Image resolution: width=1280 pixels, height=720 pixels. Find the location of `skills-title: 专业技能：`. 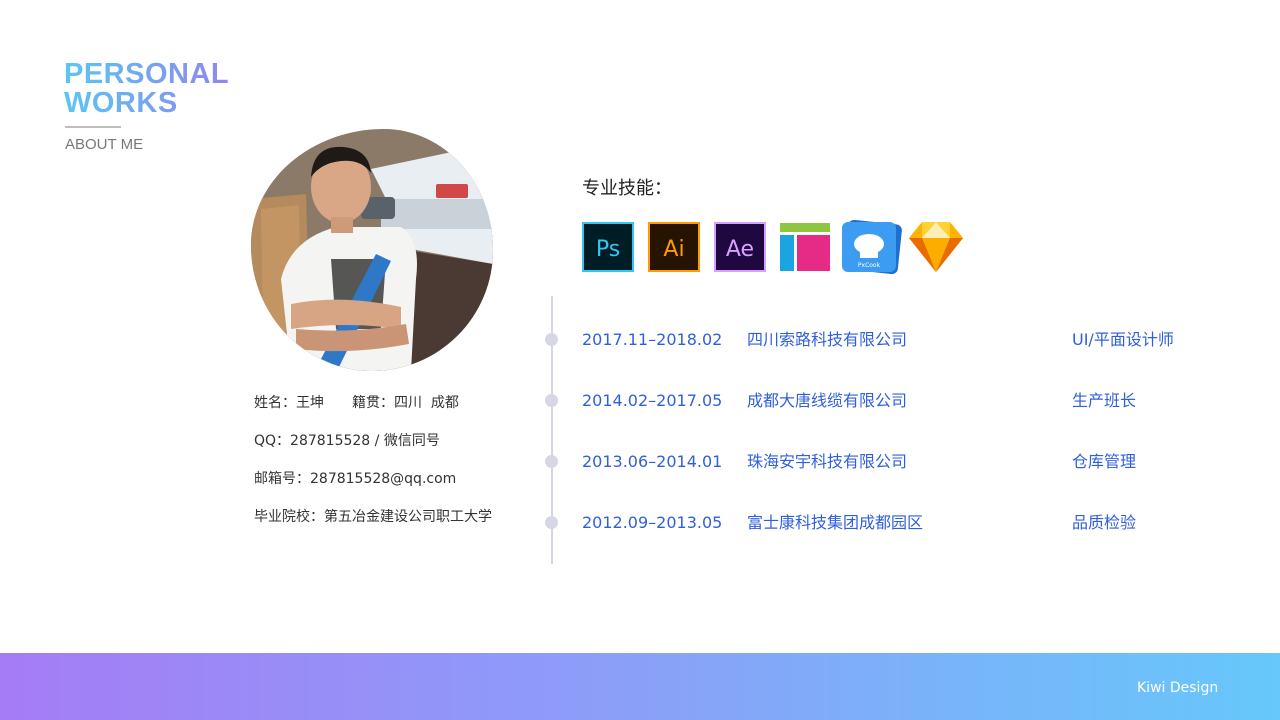

skills-title: 专业技能： is located at coordinates (627, 188).